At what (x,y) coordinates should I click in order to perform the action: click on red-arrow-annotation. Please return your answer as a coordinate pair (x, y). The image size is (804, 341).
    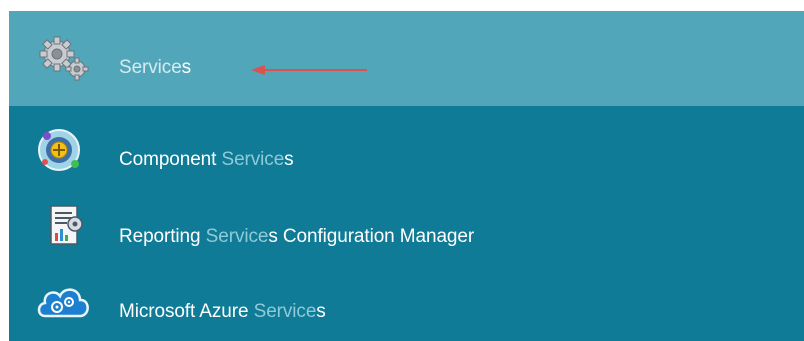
    Looking at the image, I should click on (309, 70).